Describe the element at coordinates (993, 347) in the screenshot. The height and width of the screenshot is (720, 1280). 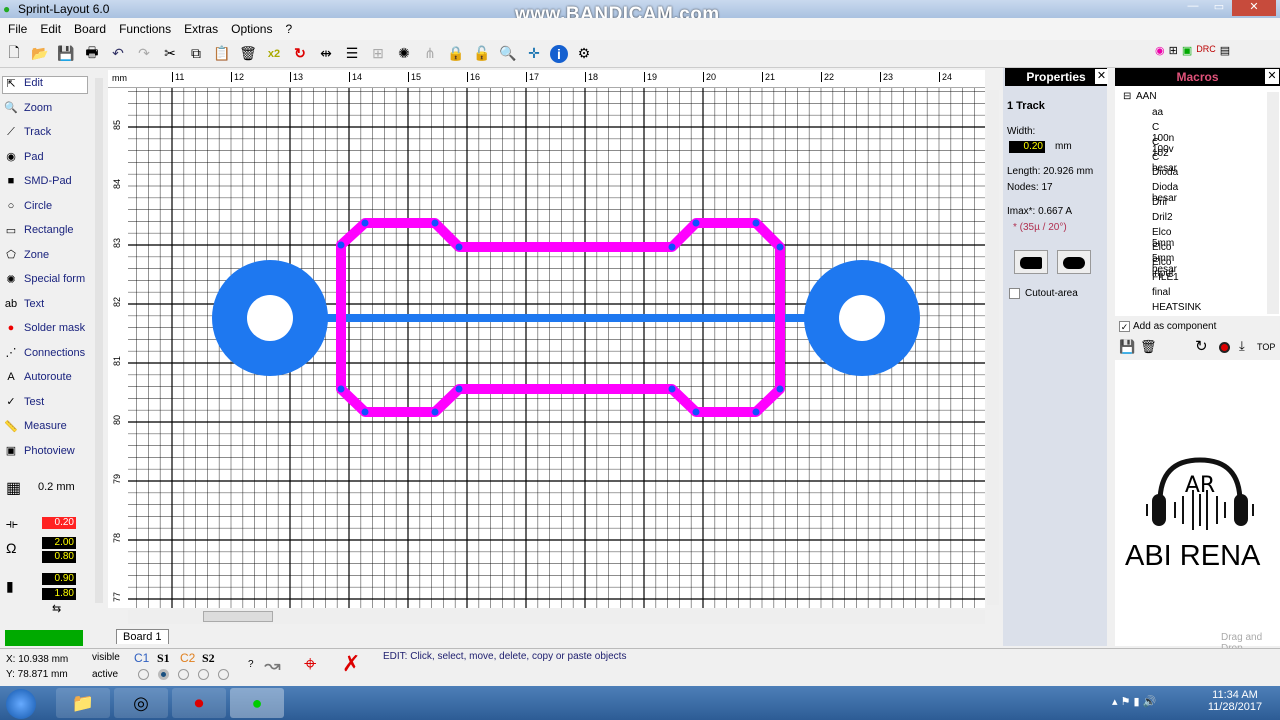
I see `vertical-scrollbar` at that location.